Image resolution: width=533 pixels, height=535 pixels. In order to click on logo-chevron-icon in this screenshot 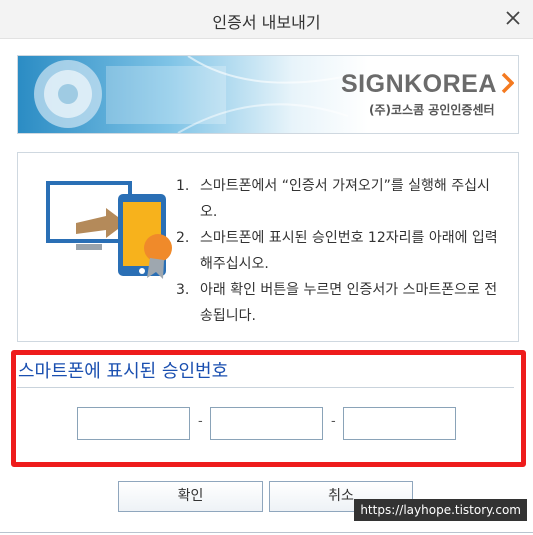, I will do `click(507, 83)`.